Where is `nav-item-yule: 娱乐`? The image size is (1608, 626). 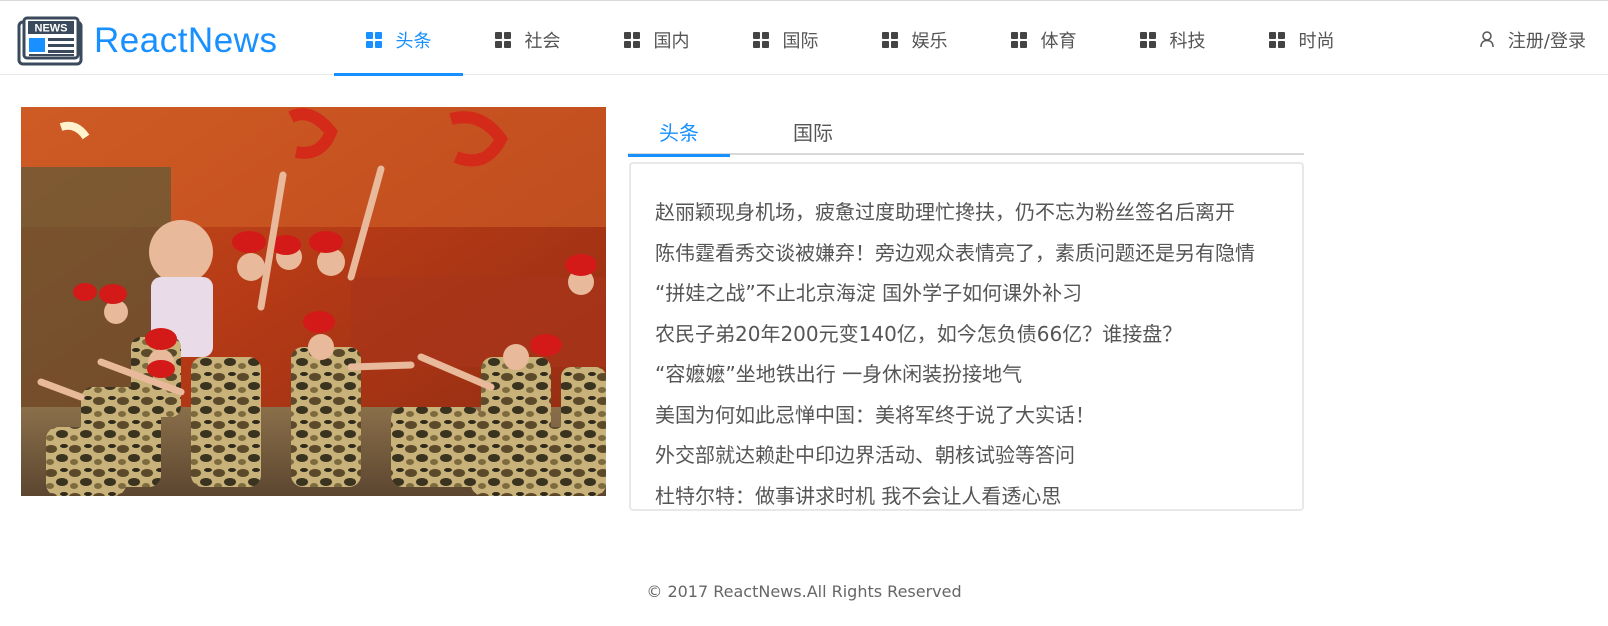 nav-item-yule: 娱乐 is located at coordinates (914, 39).